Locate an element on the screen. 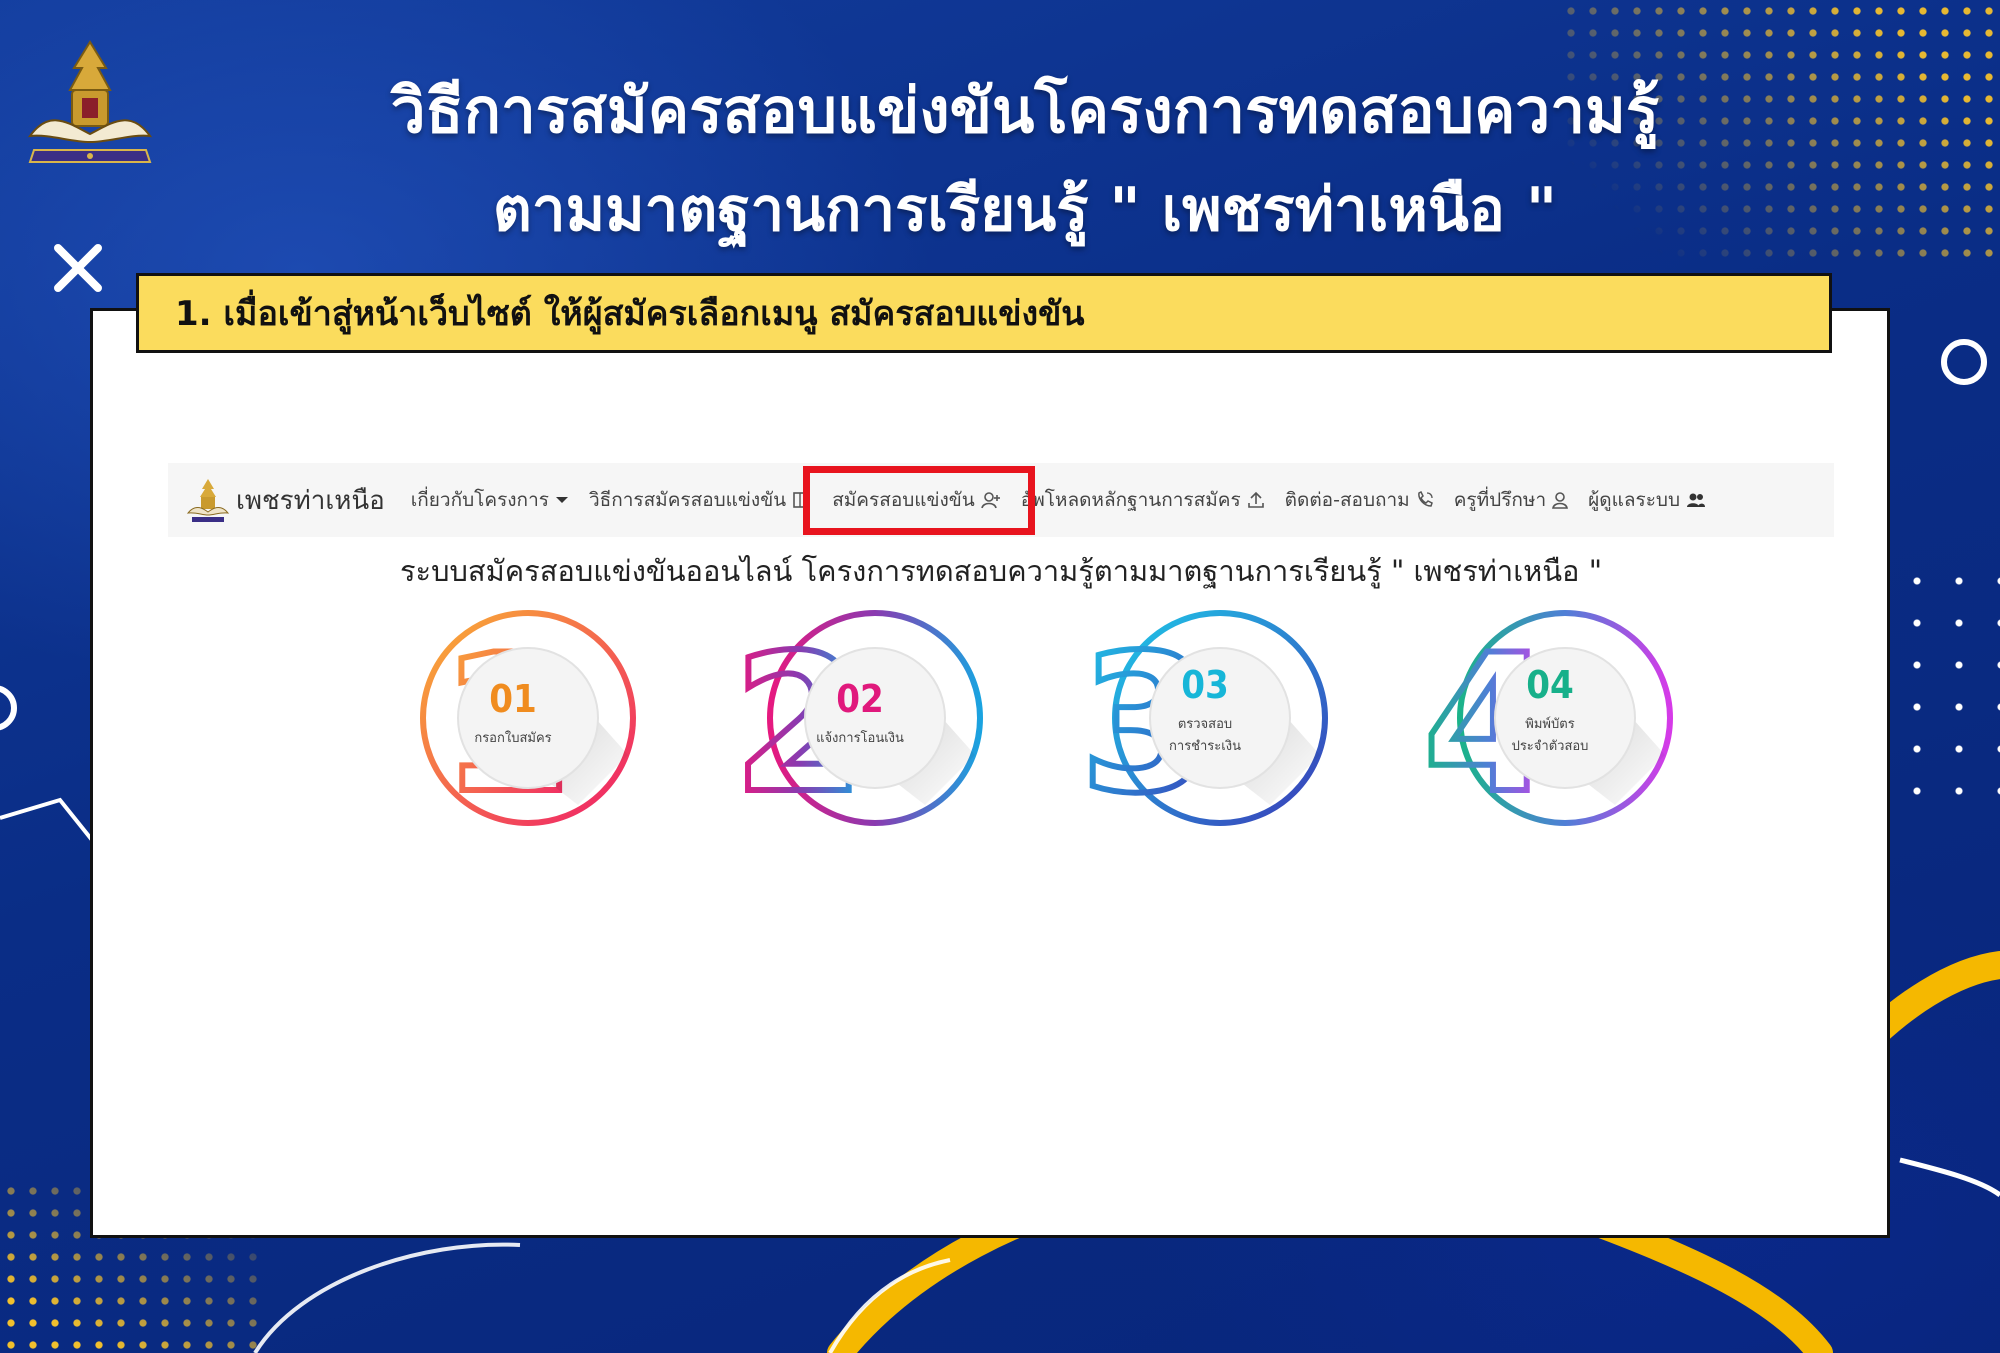 The height and width of the screenshot is (1353, 2000). step-card-4: 4 04 พิมพ์บัตร ประจำตัวสอบ is located at coordinates (1547, 721).